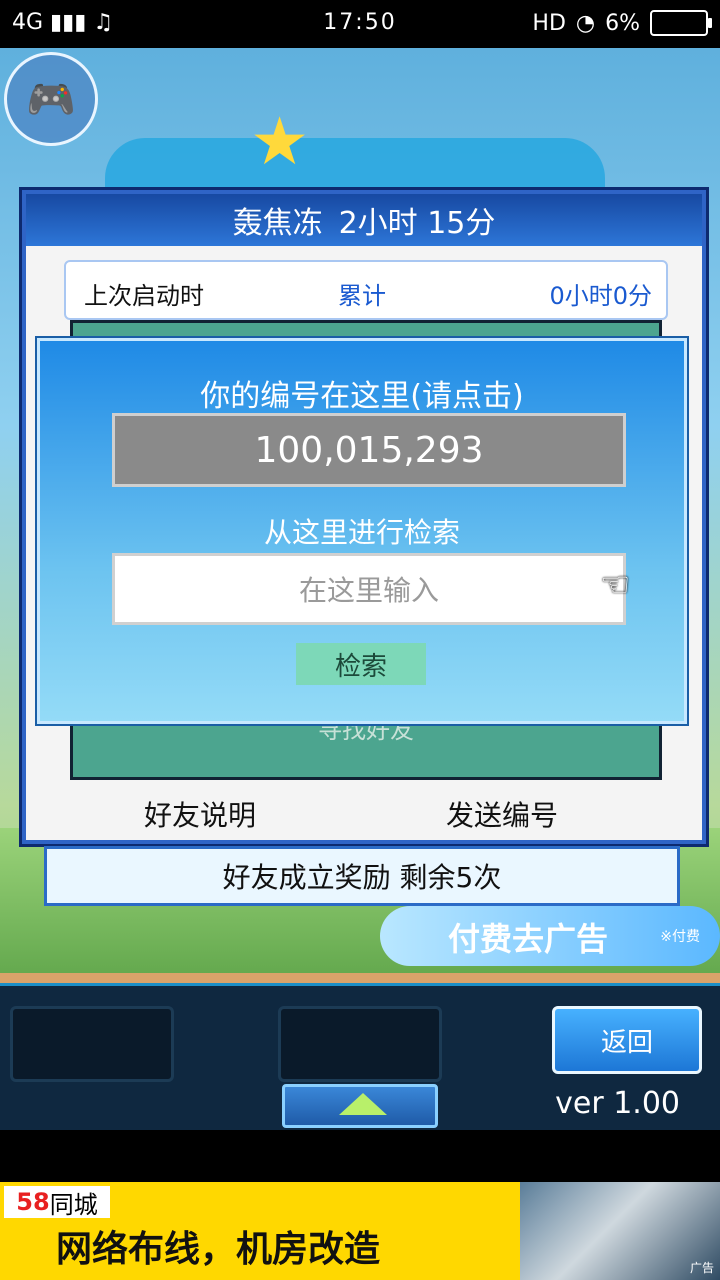 Image resolution: width=720 pixels, height=1280 pixels. What do you see at coordinates (362, 876) in the screenshot?
I see `friend-reward-bar: 好友成立奖励 剩余5次` at bounding box center [362, 876].